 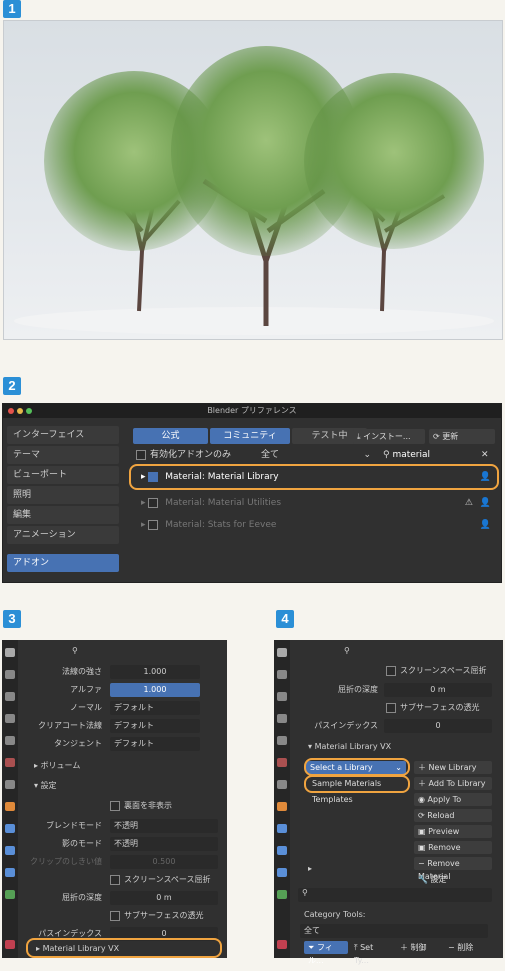 I want to click on delete-category-button: − 削除, so click(x=466, y=947).